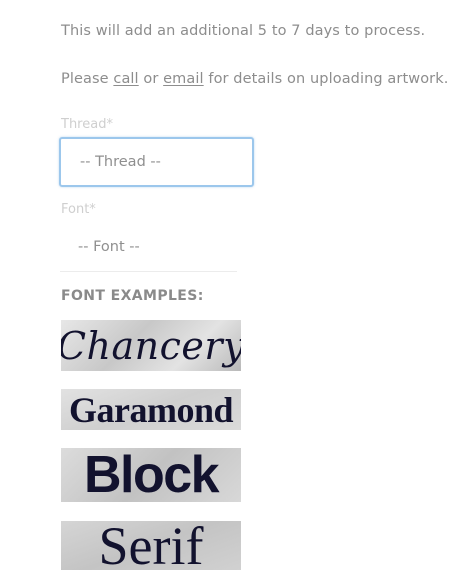 The image size is (468, 585). I want to click on contact-prefix-text: Please, so click(87, 79).